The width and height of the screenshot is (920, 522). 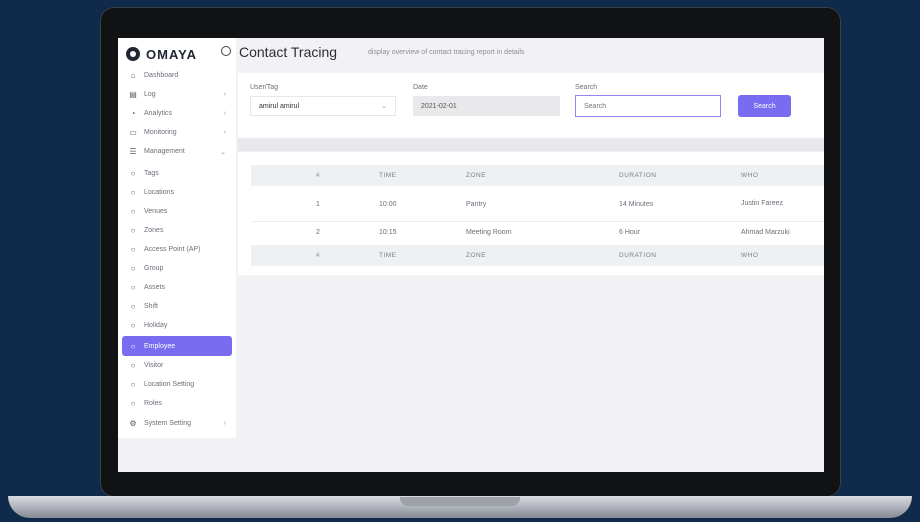 I want to click on date-field: 2021-02-01, so click(x=486, y=106).